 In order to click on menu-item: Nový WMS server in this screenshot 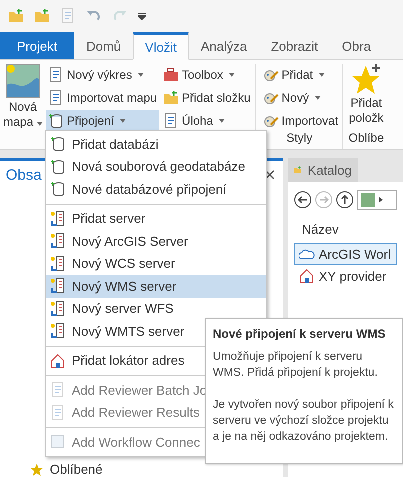, I will do `click(156, 286)`.